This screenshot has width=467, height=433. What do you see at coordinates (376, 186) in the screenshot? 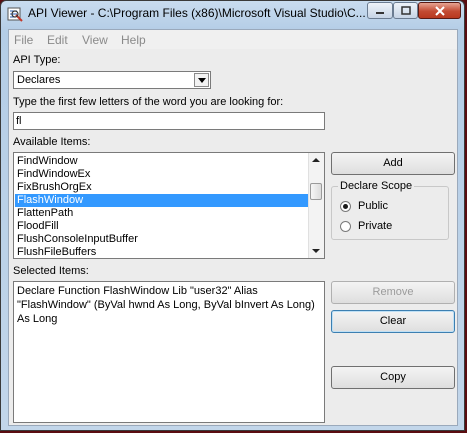
I see `declare-scope-title: Declare Scope` at bounding box center [376, 186].